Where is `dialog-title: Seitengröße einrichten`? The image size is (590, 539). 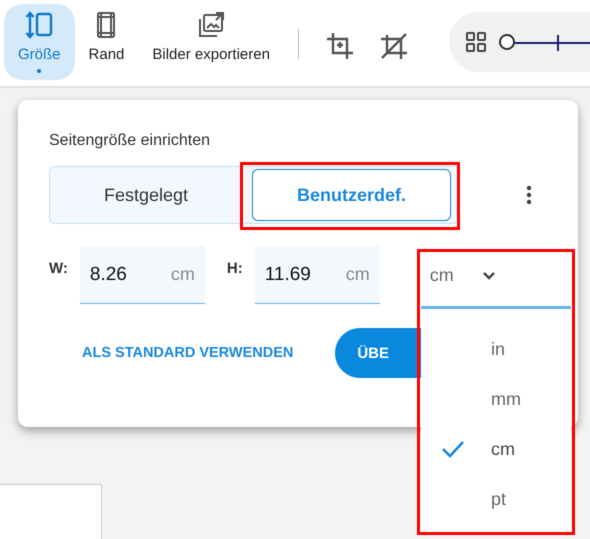 dialog-title: Seitengröße einrichten is located at coordinates (130, 141).